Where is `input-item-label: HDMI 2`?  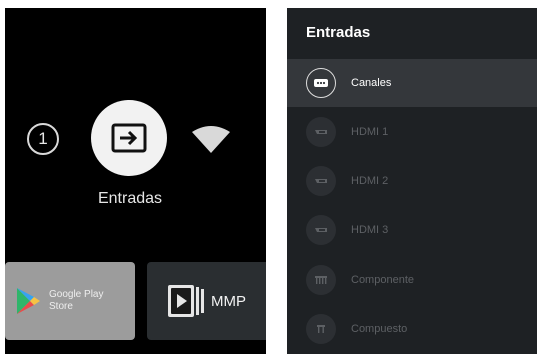 input-item-label: HDMI 2 is located at coordinates (370, 181).